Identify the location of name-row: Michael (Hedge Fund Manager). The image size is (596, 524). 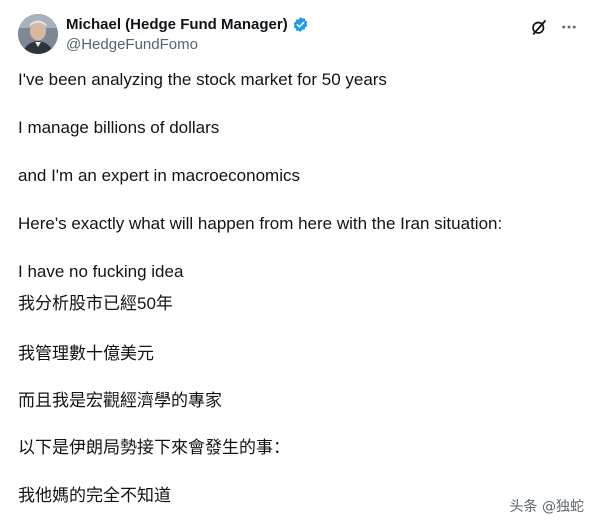
(187, 24).